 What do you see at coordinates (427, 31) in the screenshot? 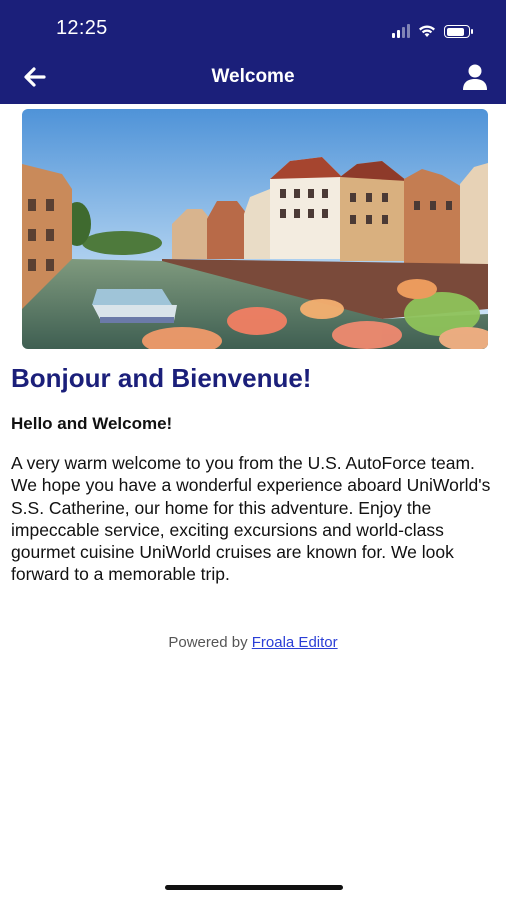
I see `wifi-icon` at bounding box center [427, 31].